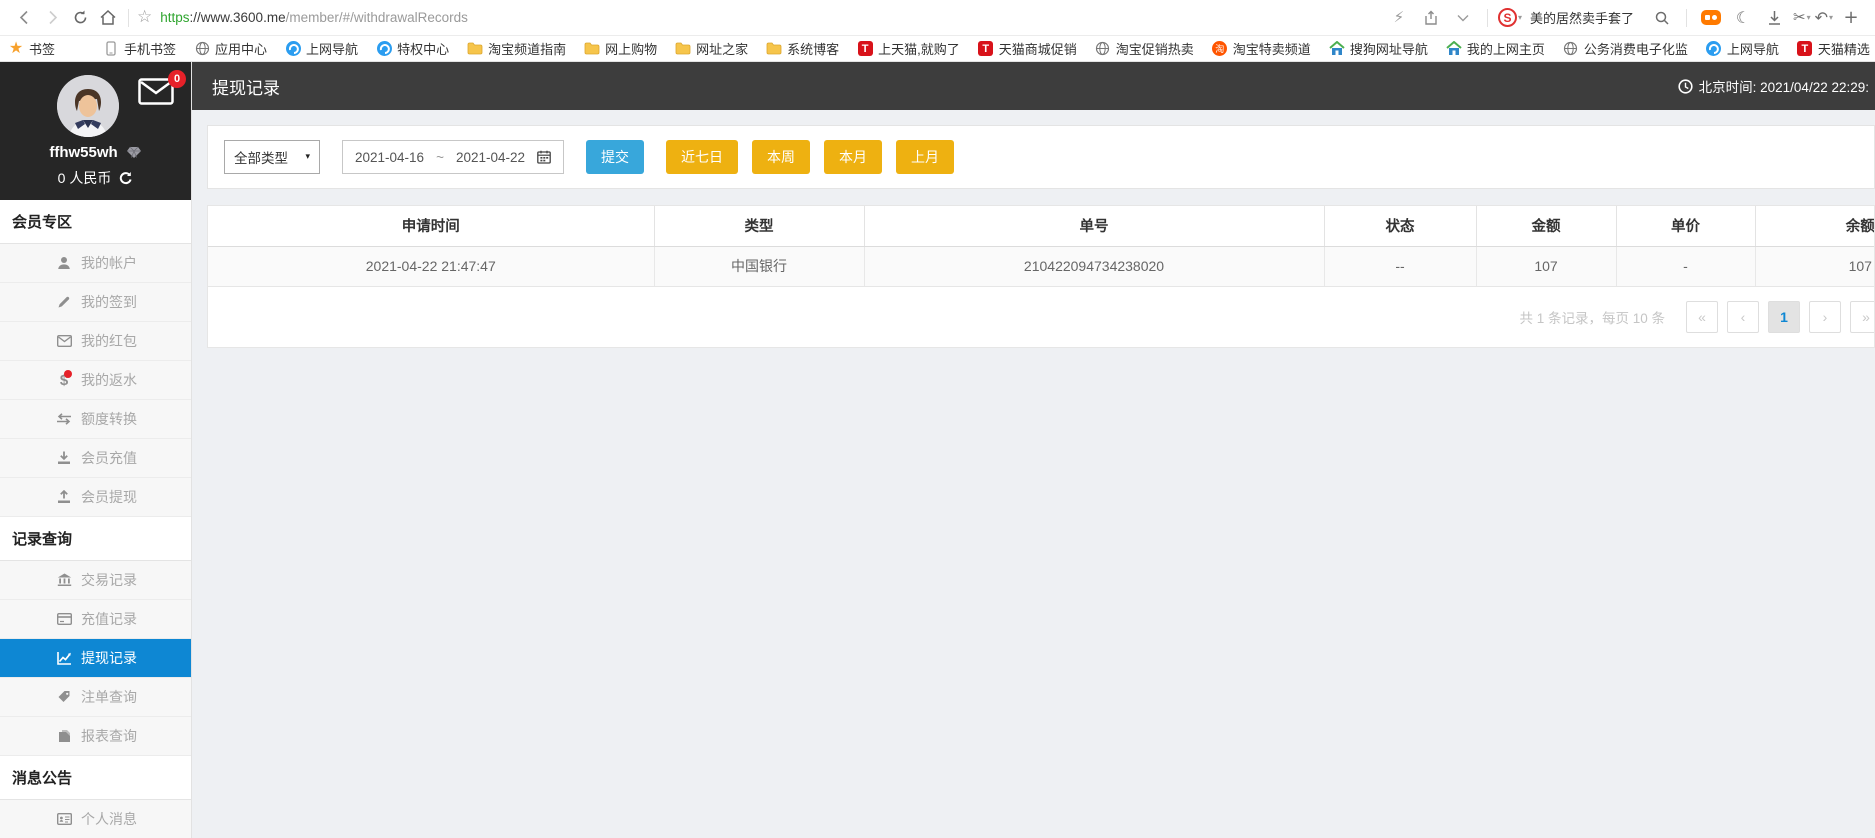 This screenshot has height=838, width=1875. Describe the element at coordinates (95, 222) in the screenshot. I see `sidebar-section-members: 会员专区` at that location.